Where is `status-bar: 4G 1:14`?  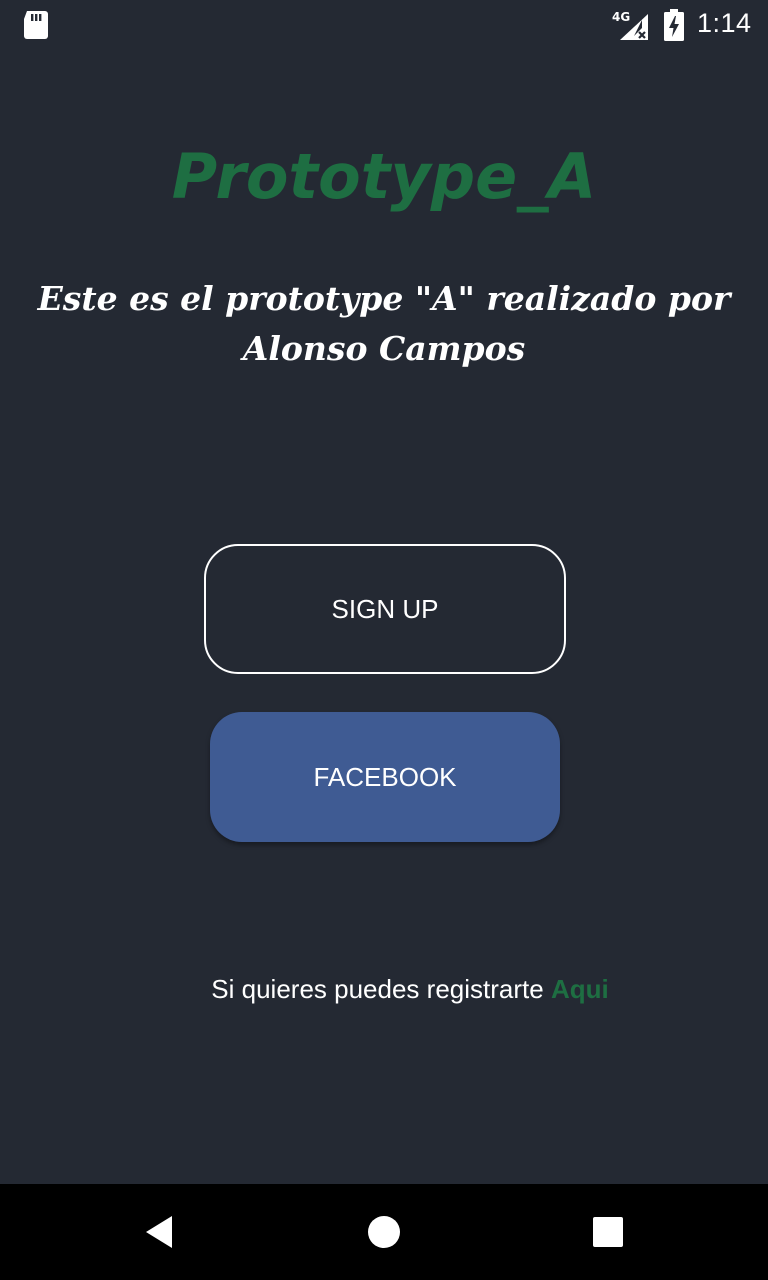
status-bar: 4G 1:14 is located at coordinates (384, 25).